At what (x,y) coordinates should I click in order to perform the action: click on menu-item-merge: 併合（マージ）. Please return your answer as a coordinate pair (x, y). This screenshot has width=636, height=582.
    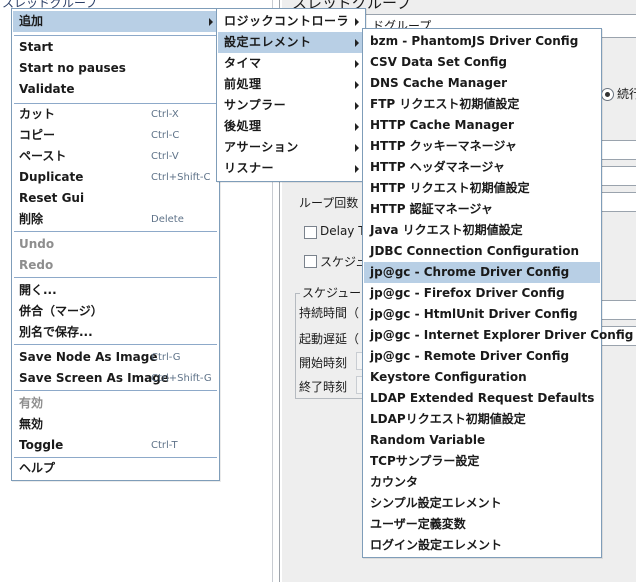
    Looking at the image, I should click on (115, 311).